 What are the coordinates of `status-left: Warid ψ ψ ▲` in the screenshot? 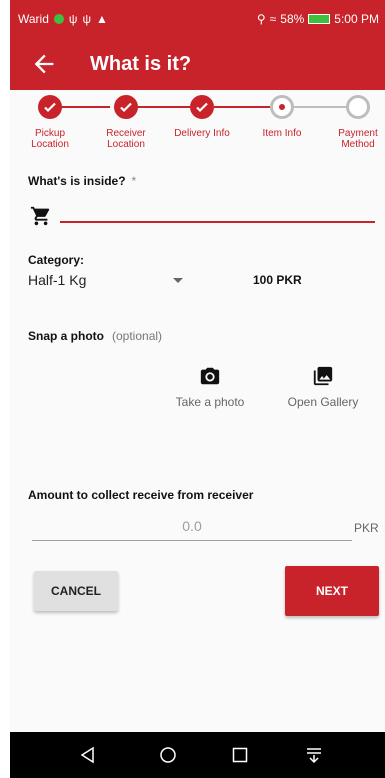 It's located at (63, 19).